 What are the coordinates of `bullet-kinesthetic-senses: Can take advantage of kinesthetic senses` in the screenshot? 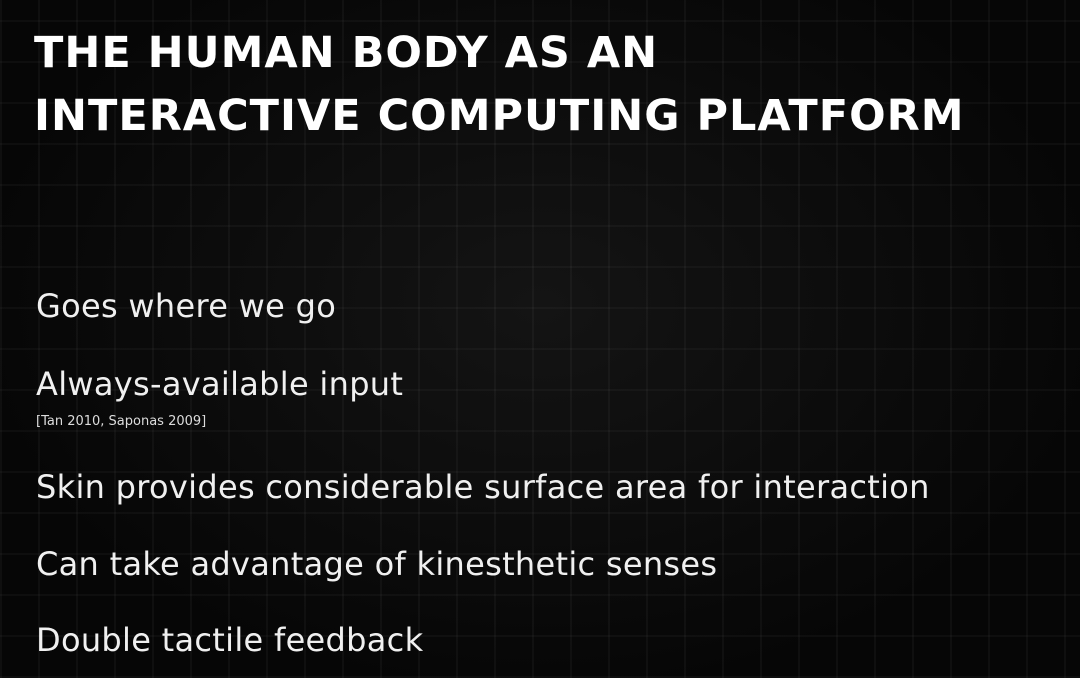 It's located at (377, 564).